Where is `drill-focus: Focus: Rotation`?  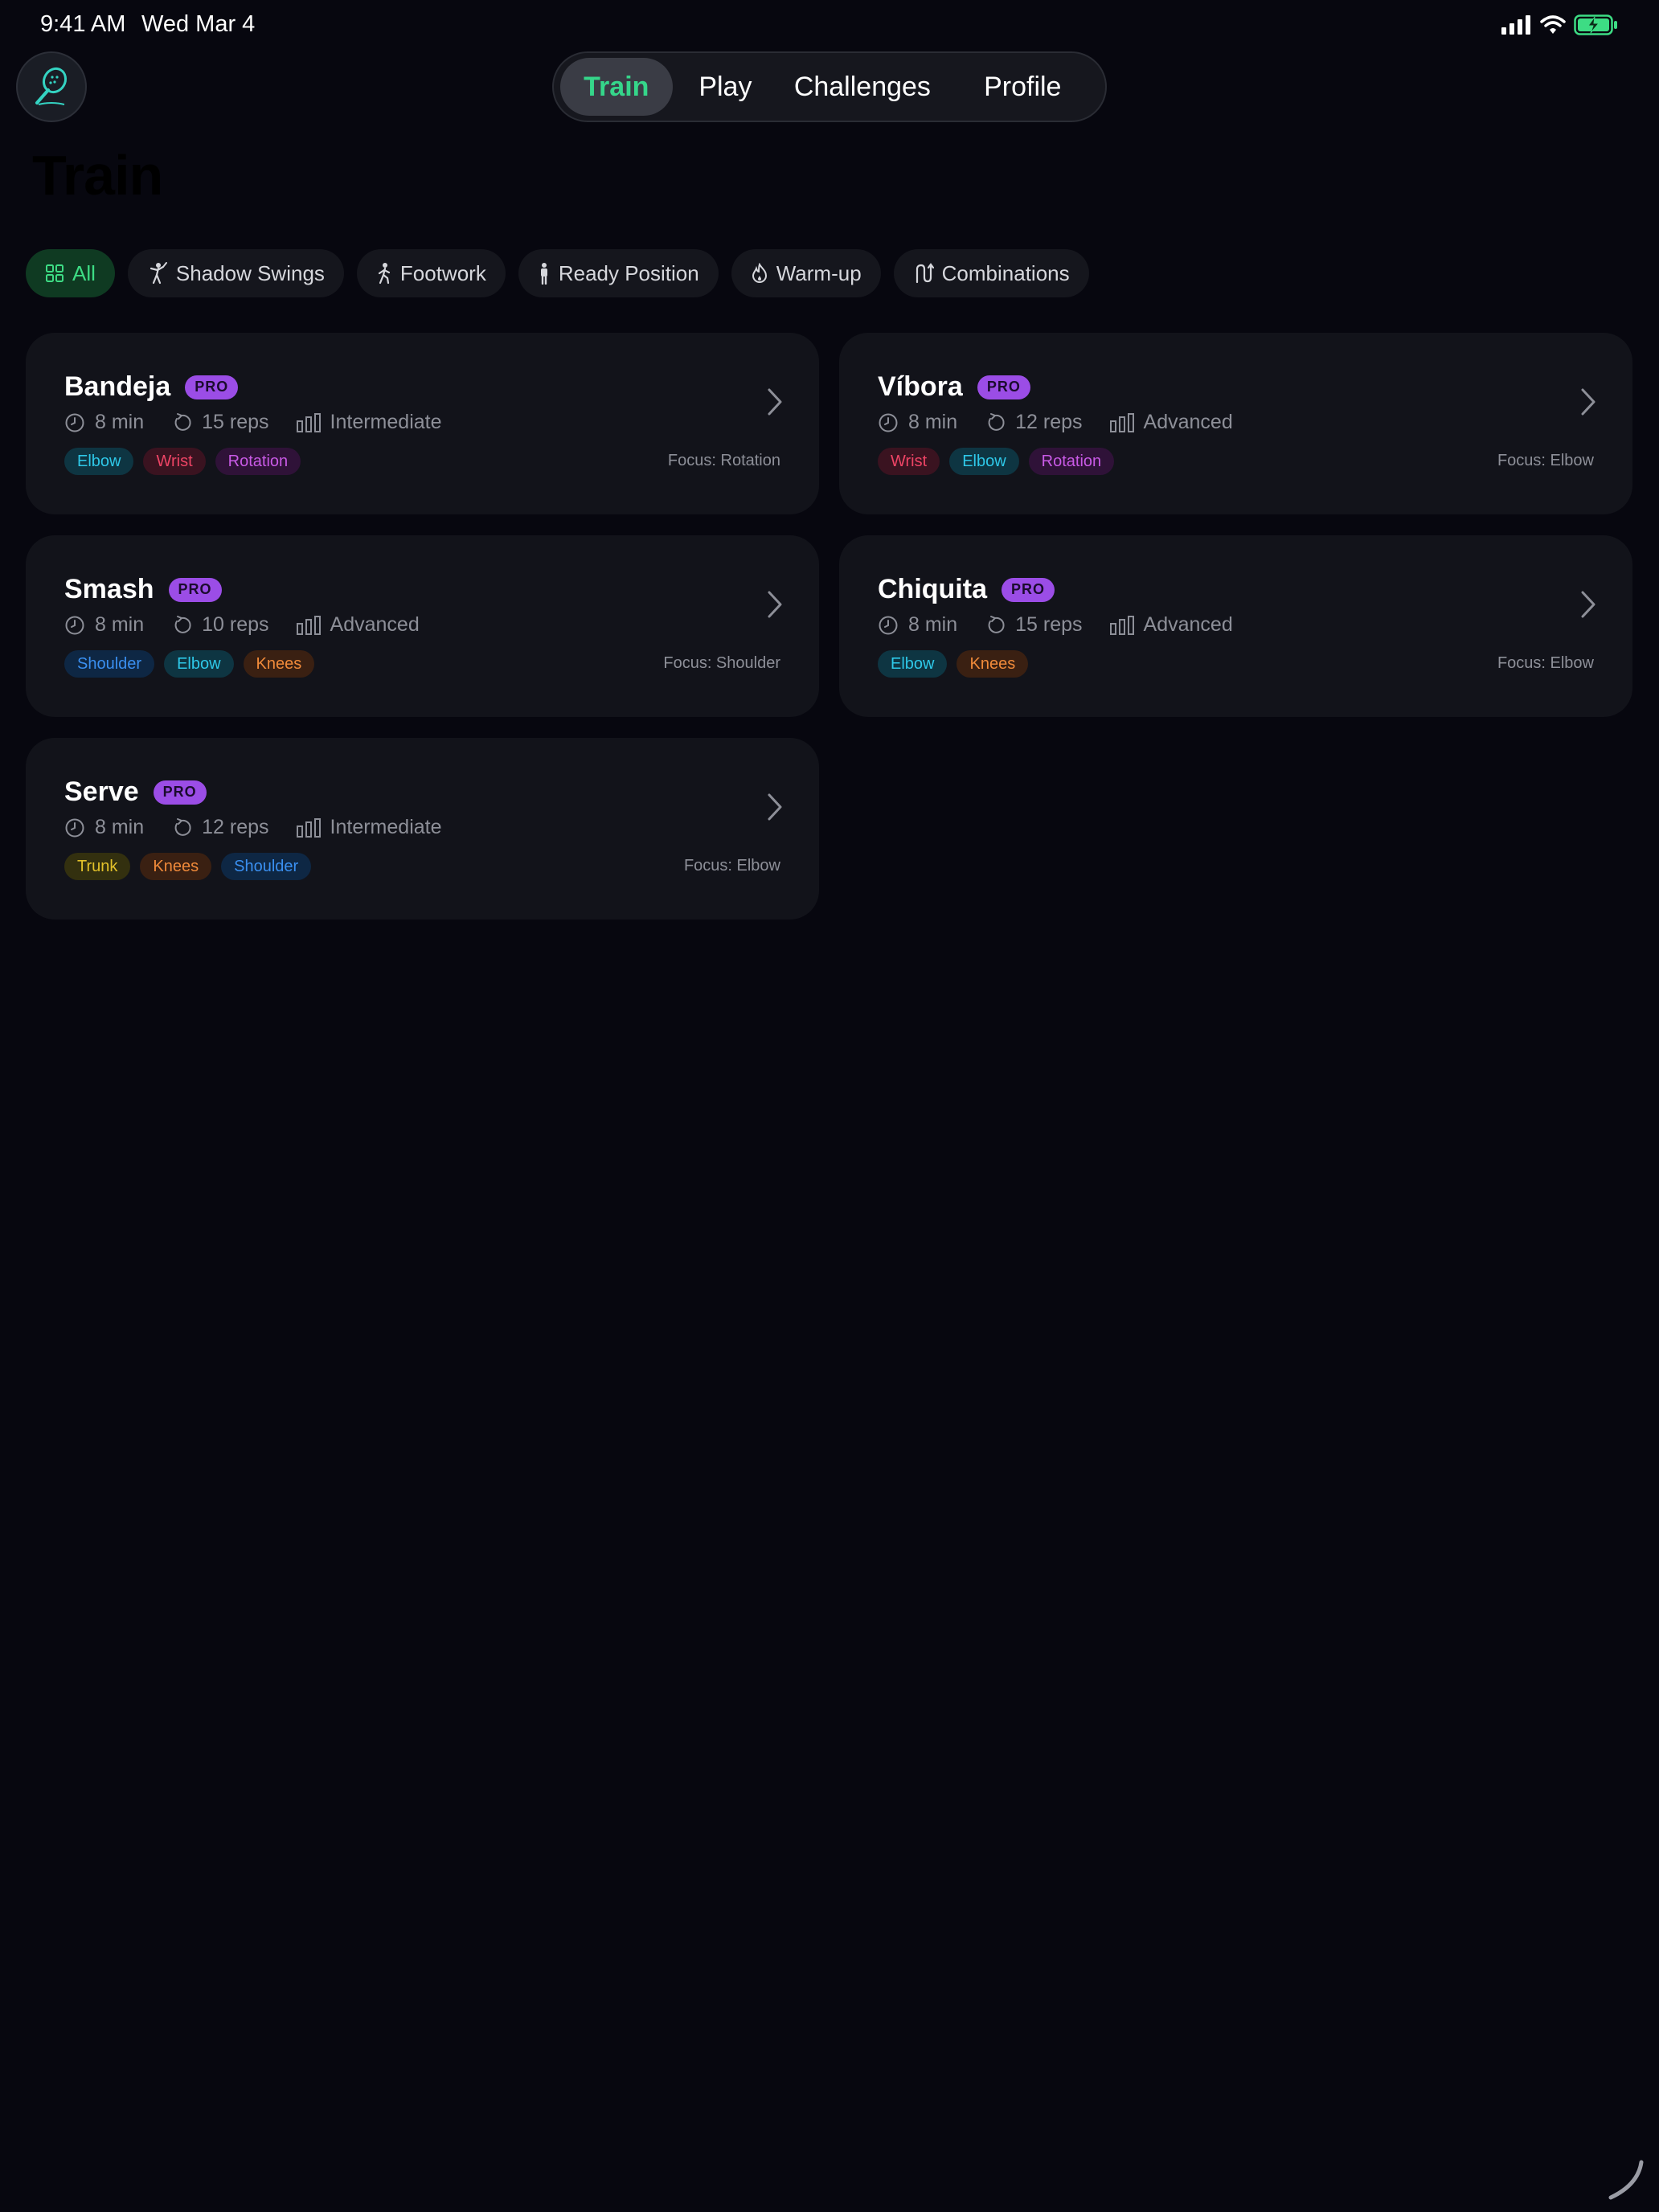 drill-focus: Focus: Rotation is located at coordinates (723, 460).